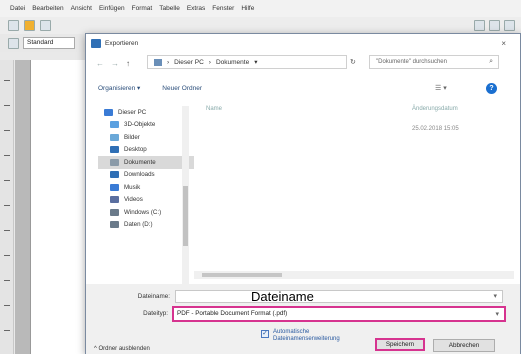 The image size is (521, 354). Describe the element at coordinates (303, 43) in the screenshot. I see `dialog-titlebar: Exportieren ×` at that location.